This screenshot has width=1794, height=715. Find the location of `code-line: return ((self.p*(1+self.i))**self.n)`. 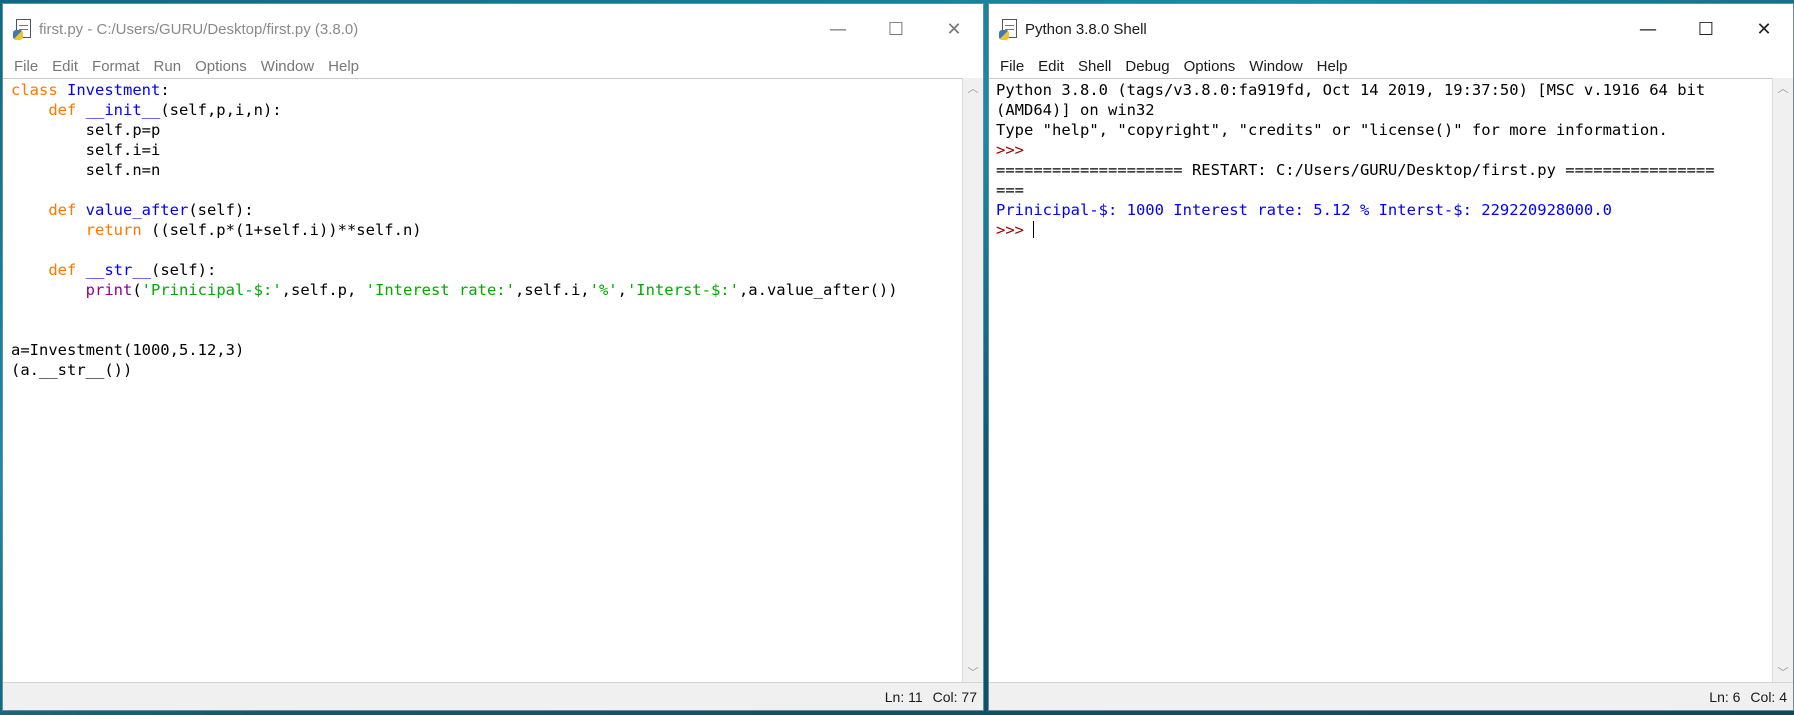

code-line: return ((self.p*(1+self.i))**self.n) is located at coordinates (487, 230).